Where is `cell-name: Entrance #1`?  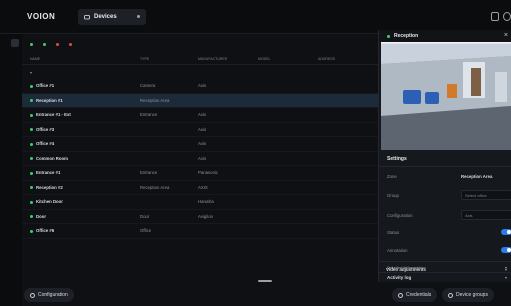
cell-name: Entrance #1 is located at coordinates (48, 172).